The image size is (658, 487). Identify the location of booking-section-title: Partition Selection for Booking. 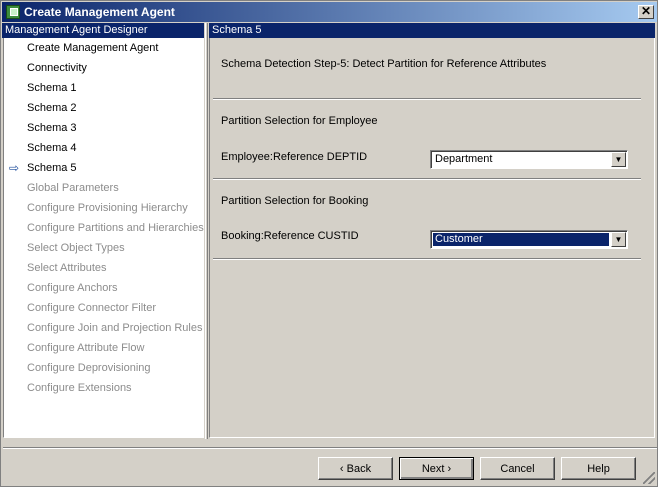
(295, 201).